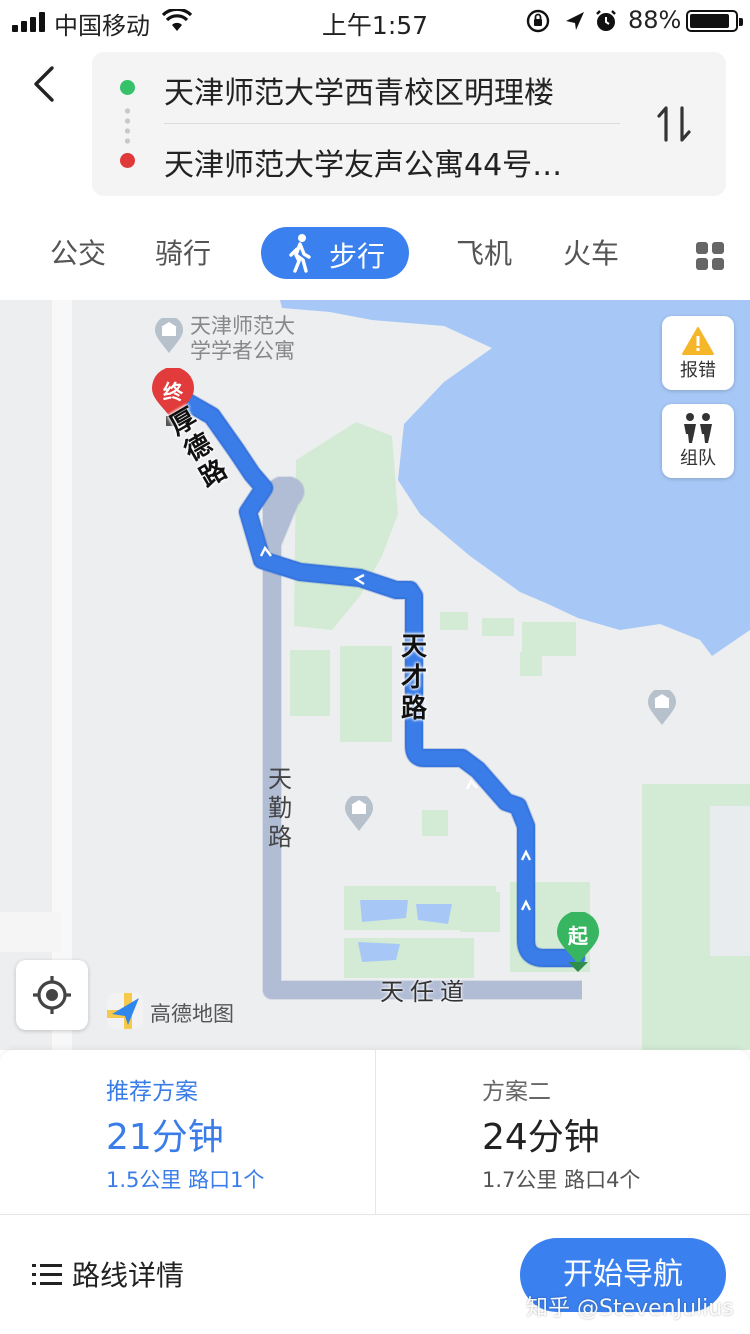 Image resolution: width=750 pixels, height=1334 pixels. Describe the element at coordinates (375, 20) in the screenshot. I see `status-bar: 中国移动 上午1:57 88%` at that location.